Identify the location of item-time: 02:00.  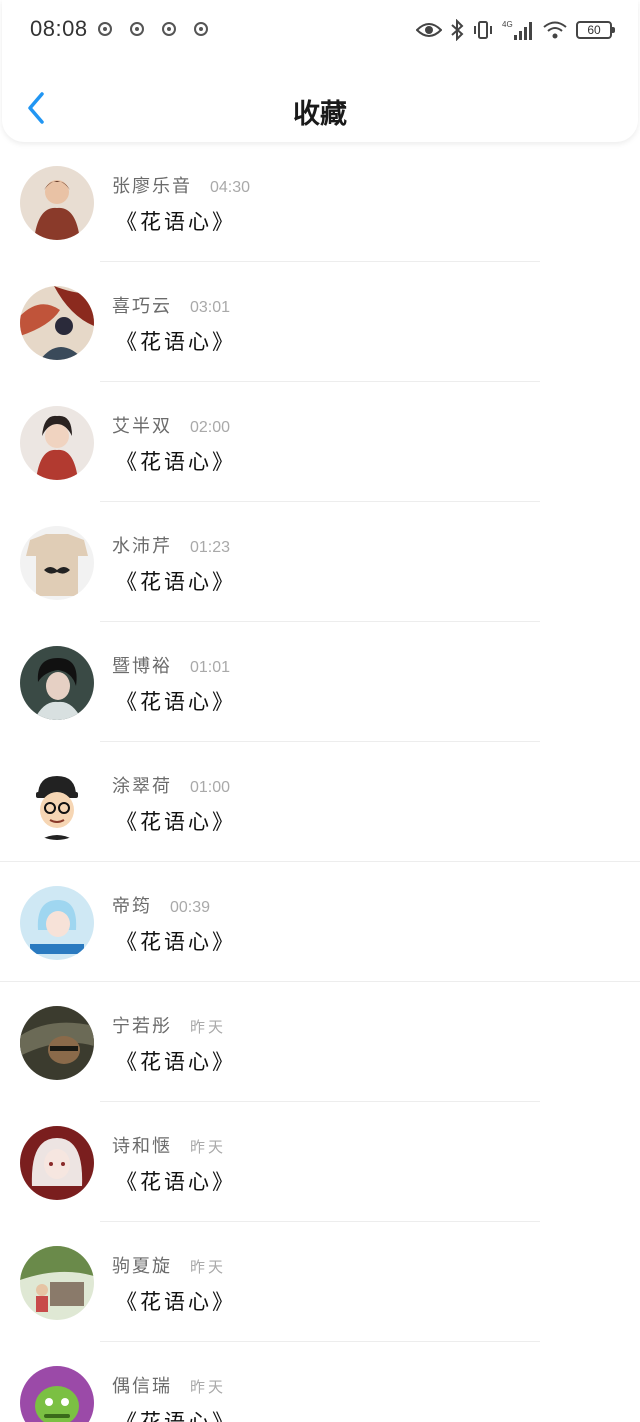
(210, 427).